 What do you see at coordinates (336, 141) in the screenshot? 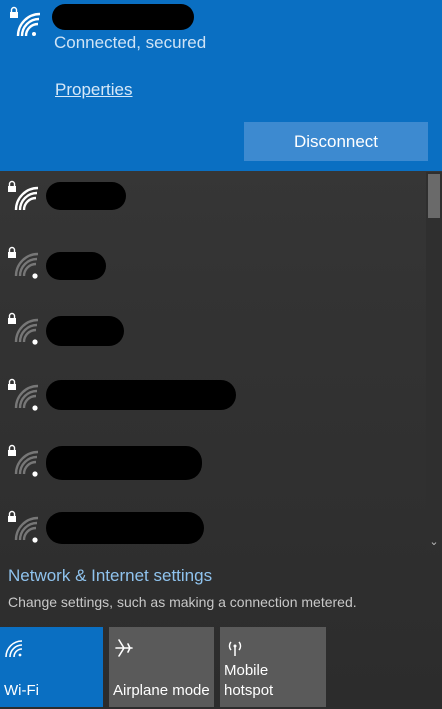
I see `disconnect-button: Disconnect` at bounding box center [336, 141].